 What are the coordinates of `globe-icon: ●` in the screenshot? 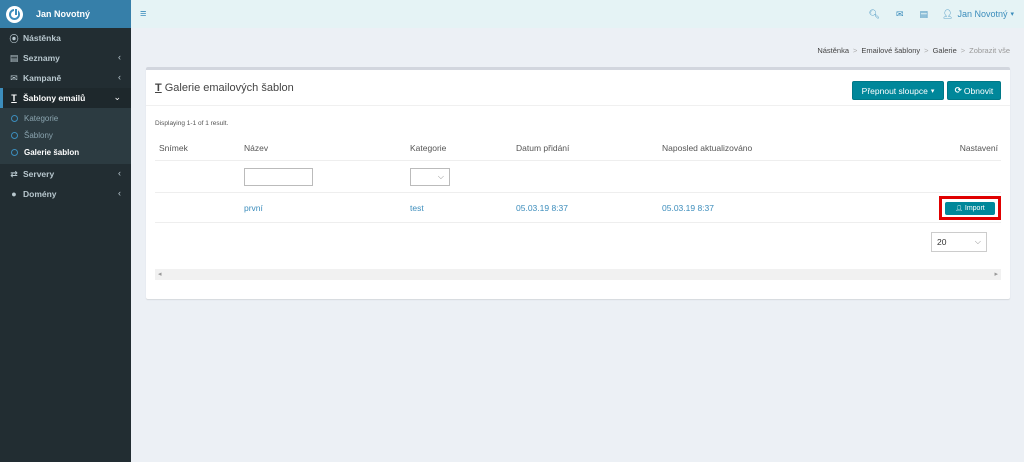 It's located at (14, 194).